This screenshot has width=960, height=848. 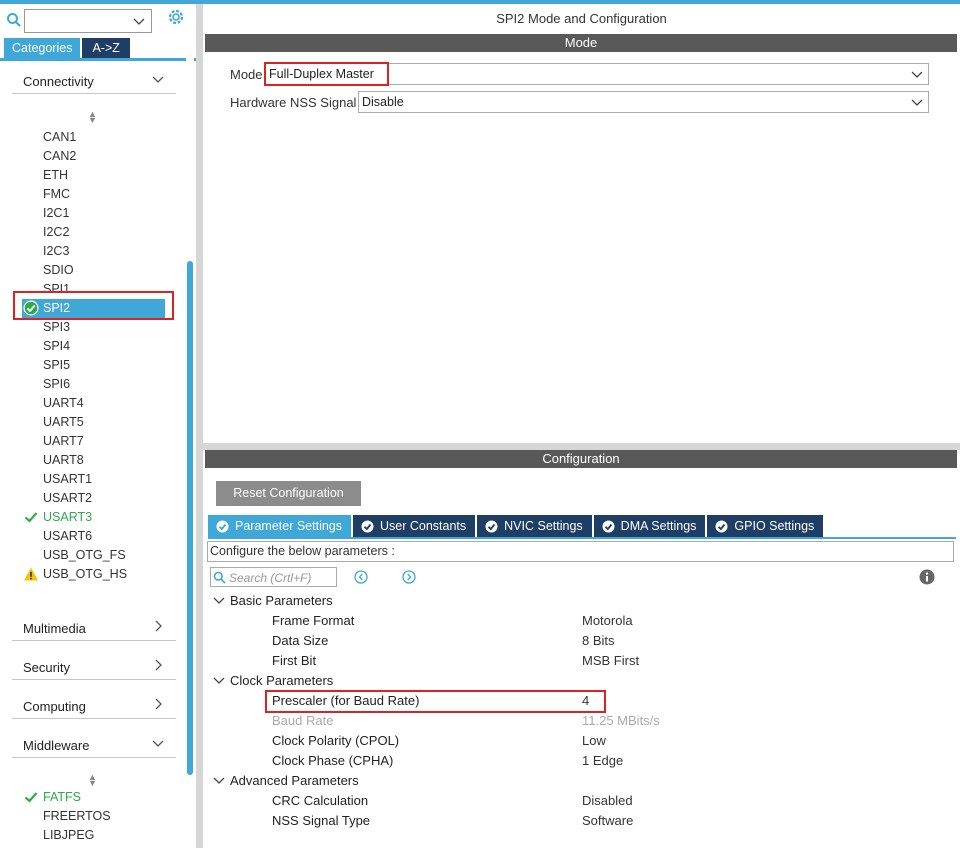 What do you see at coordinates (643, 102) in the screenshot?
I see `nss-select: Disable` at bounding box center [643, 102].